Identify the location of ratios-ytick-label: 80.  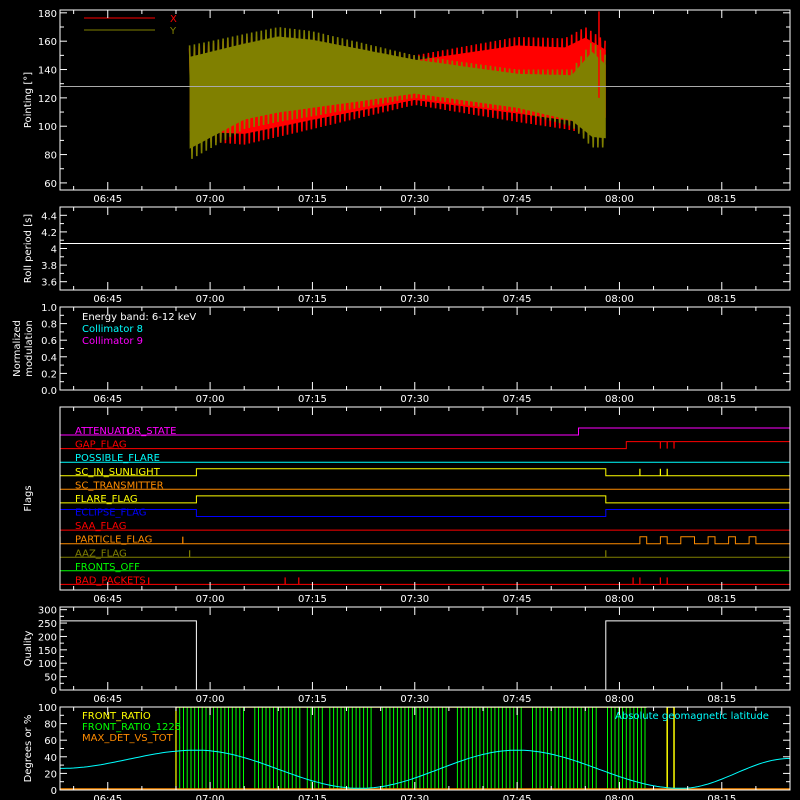
(50, 725).